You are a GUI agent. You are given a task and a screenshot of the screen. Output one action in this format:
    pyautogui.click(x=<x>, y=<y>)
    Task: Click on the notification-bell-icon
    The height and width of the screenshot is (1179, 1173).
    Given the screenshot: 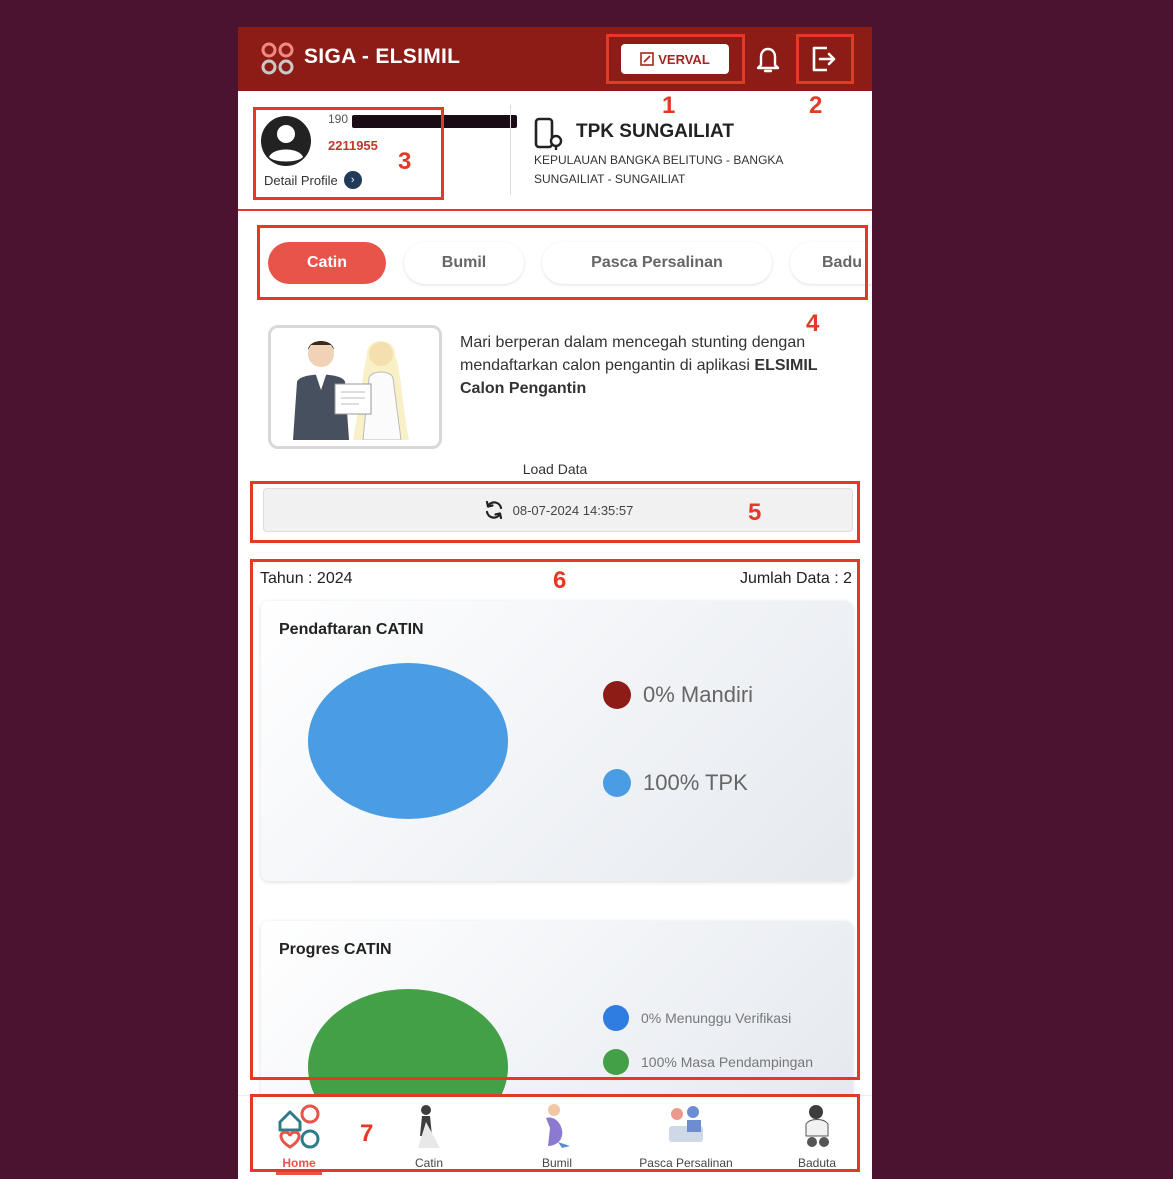 What is the action you would take?
    pyautogui.click(x=768, y=59)
    